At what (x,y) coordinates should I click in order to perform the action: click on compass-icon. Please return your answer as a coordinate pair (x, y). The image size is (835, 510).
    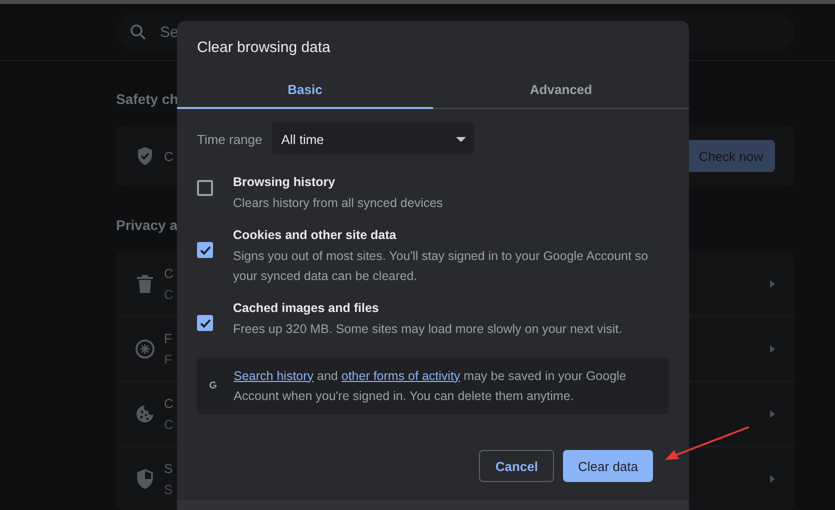
    Looking at the image, I should click on (145, 349).